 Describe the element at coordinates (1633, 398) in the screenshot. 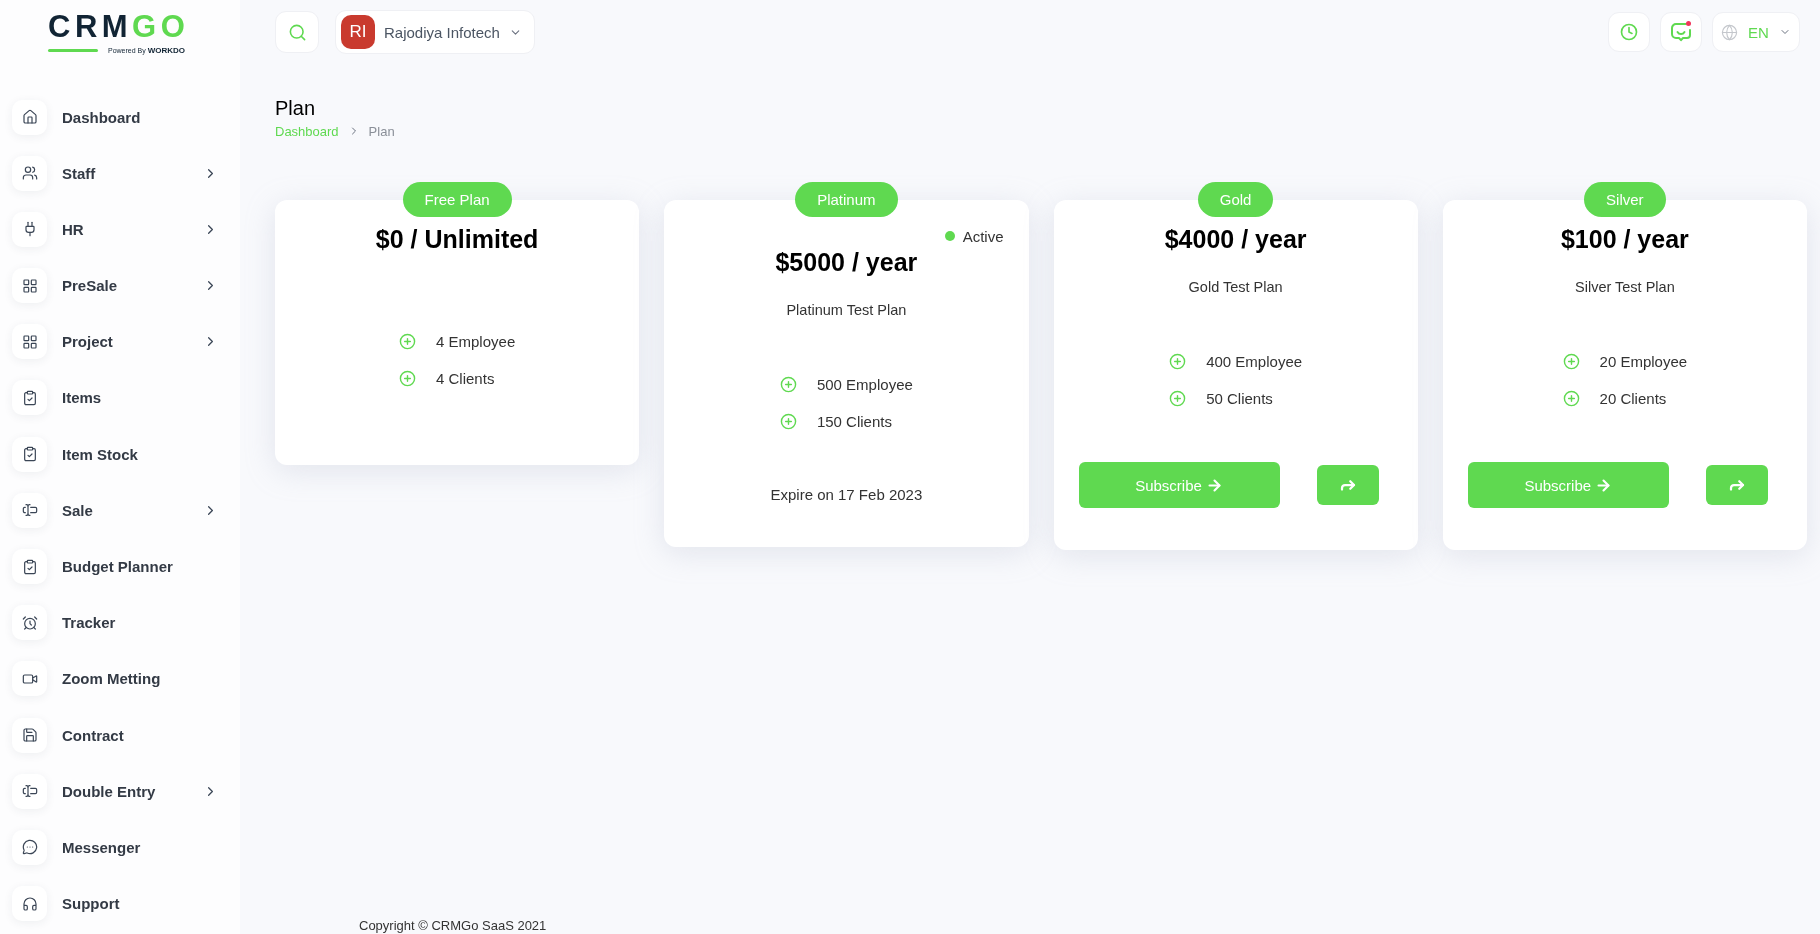

I see `feature-text: 20 Clients` at that location.